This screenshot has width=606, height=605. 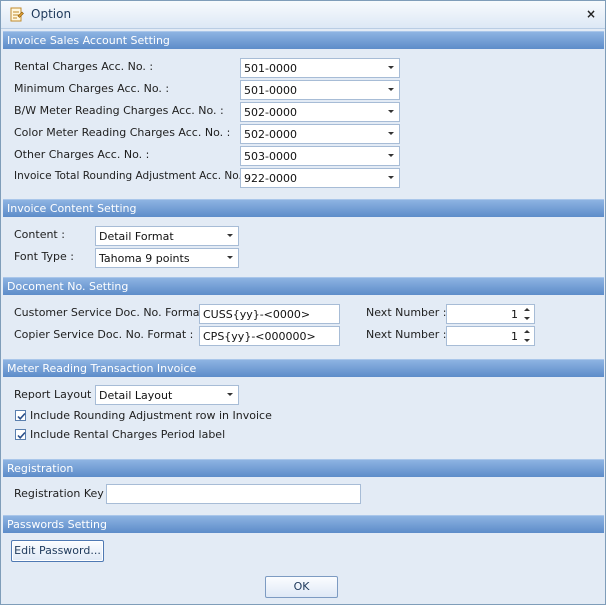 I want to click on rental-charges-combo: 501-0000, so click(x=320, y=68).